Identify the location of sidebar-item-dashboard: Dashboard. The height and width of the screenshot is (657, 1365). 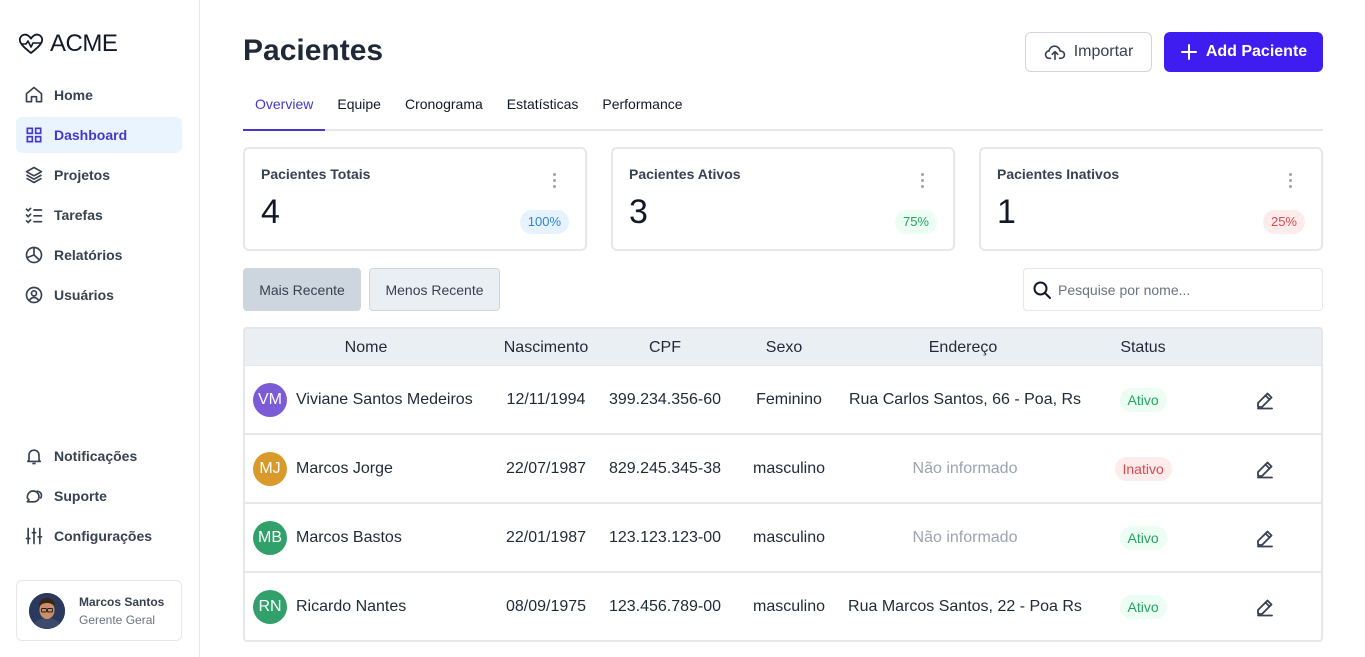
(99, 135).